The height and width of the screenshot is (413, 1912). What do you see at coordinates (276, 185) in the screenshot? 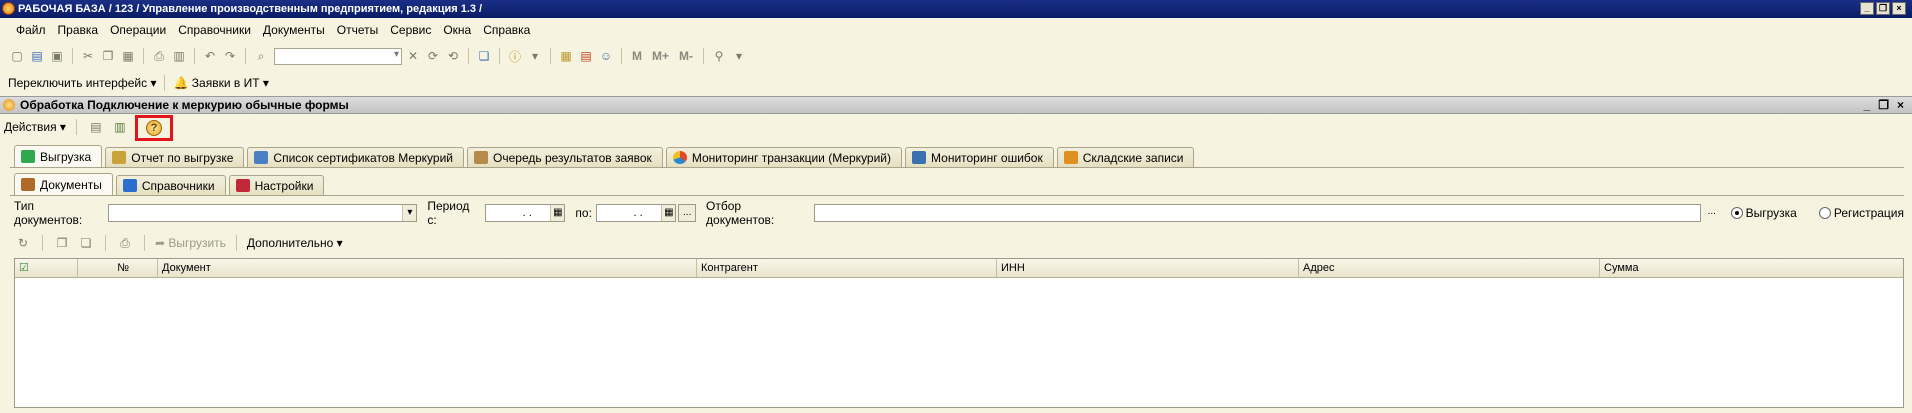
I see `tab-settings: Настройки` at bounding box center [276, 185].